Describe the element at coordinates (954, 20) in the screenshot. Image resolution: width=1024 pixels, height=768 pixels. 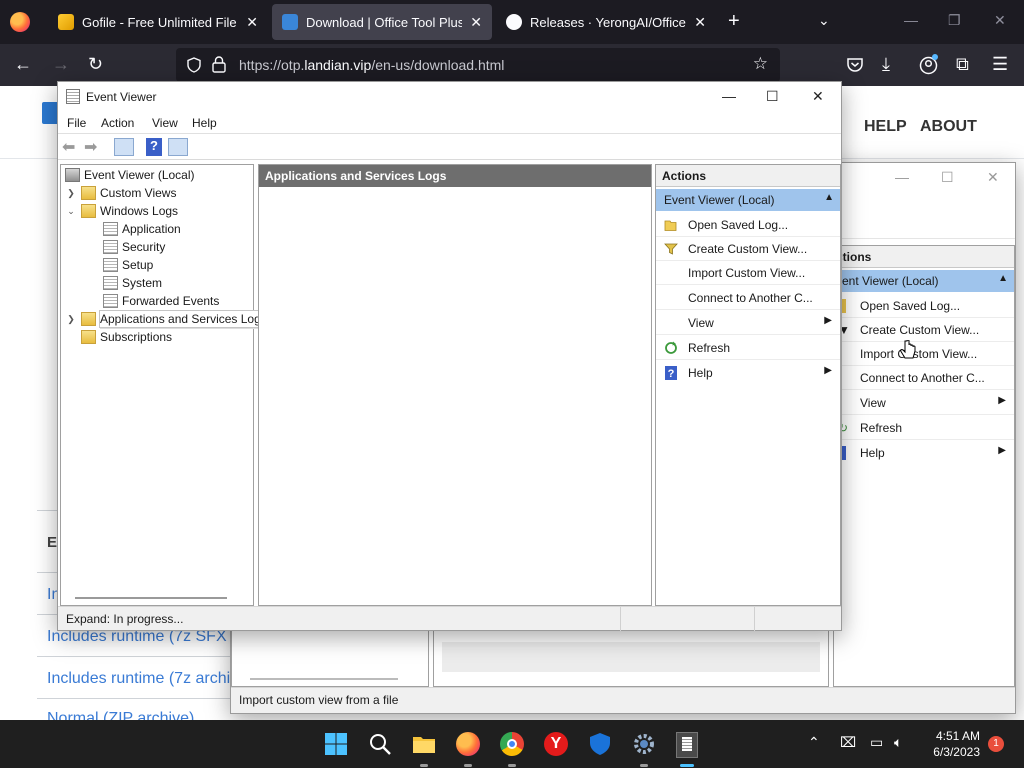
I see `restore-icon: ❐` at that location.